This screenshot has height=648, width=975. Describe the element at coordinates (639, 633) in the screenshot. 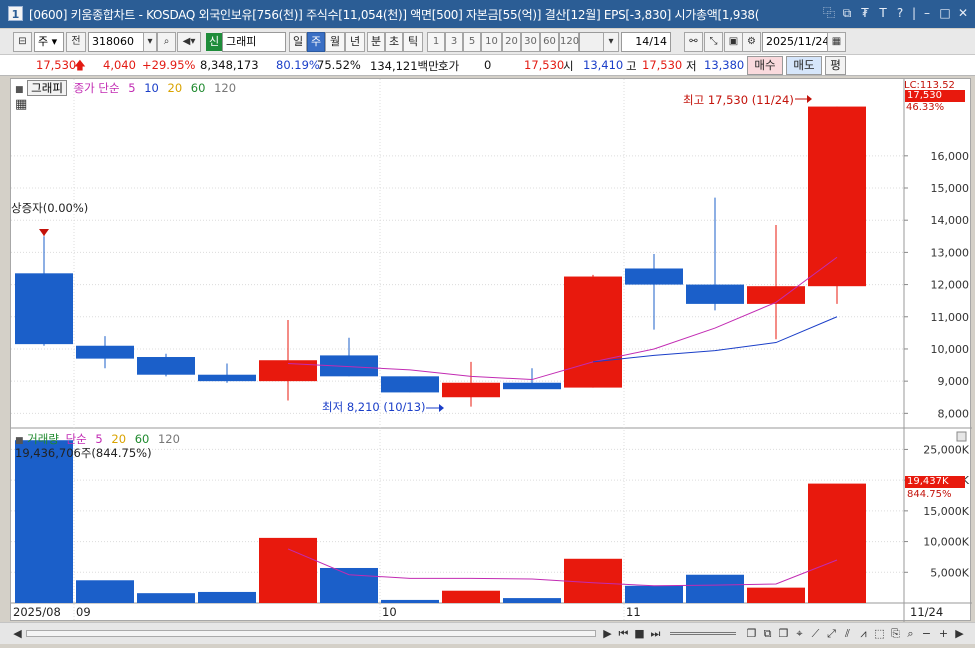

I see `stop-icon: ■` at that location.